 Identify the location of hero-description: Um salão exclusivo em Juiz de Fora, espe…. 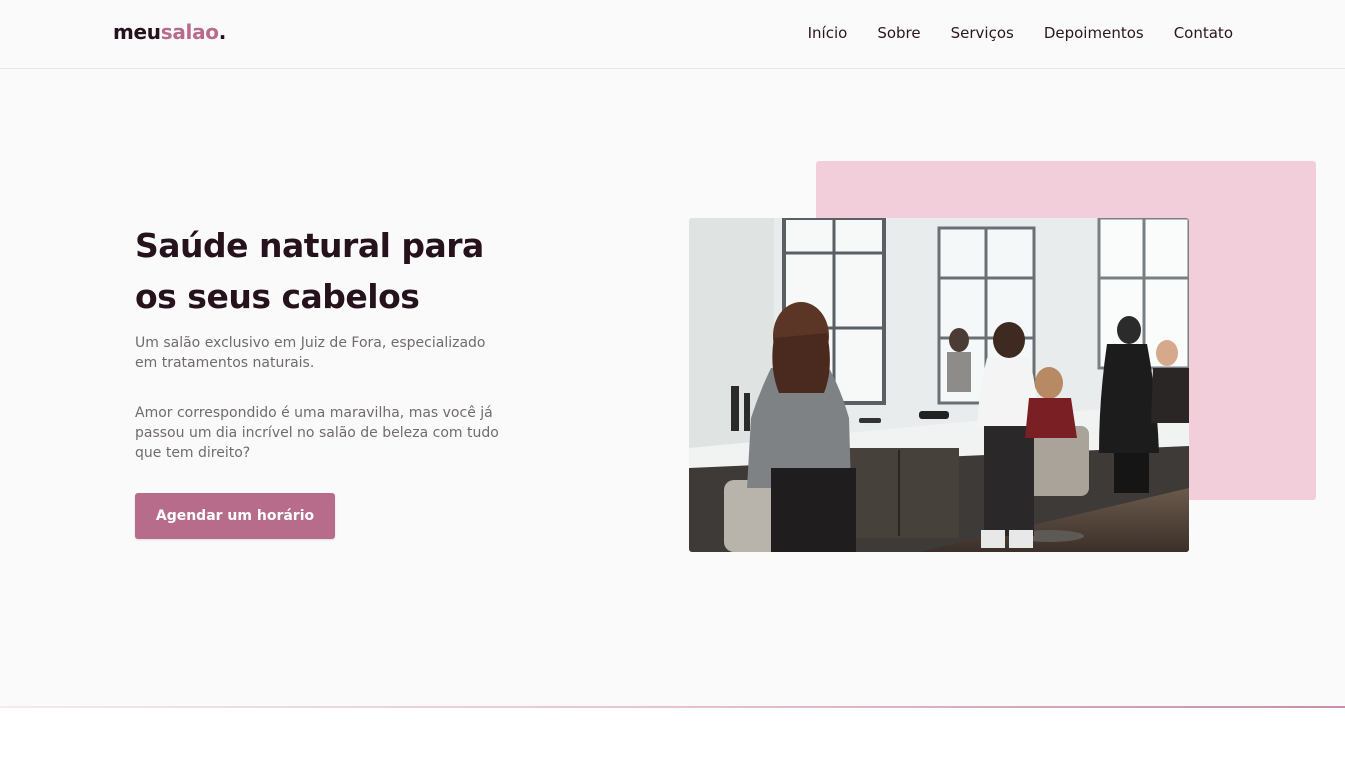
(310, 353).